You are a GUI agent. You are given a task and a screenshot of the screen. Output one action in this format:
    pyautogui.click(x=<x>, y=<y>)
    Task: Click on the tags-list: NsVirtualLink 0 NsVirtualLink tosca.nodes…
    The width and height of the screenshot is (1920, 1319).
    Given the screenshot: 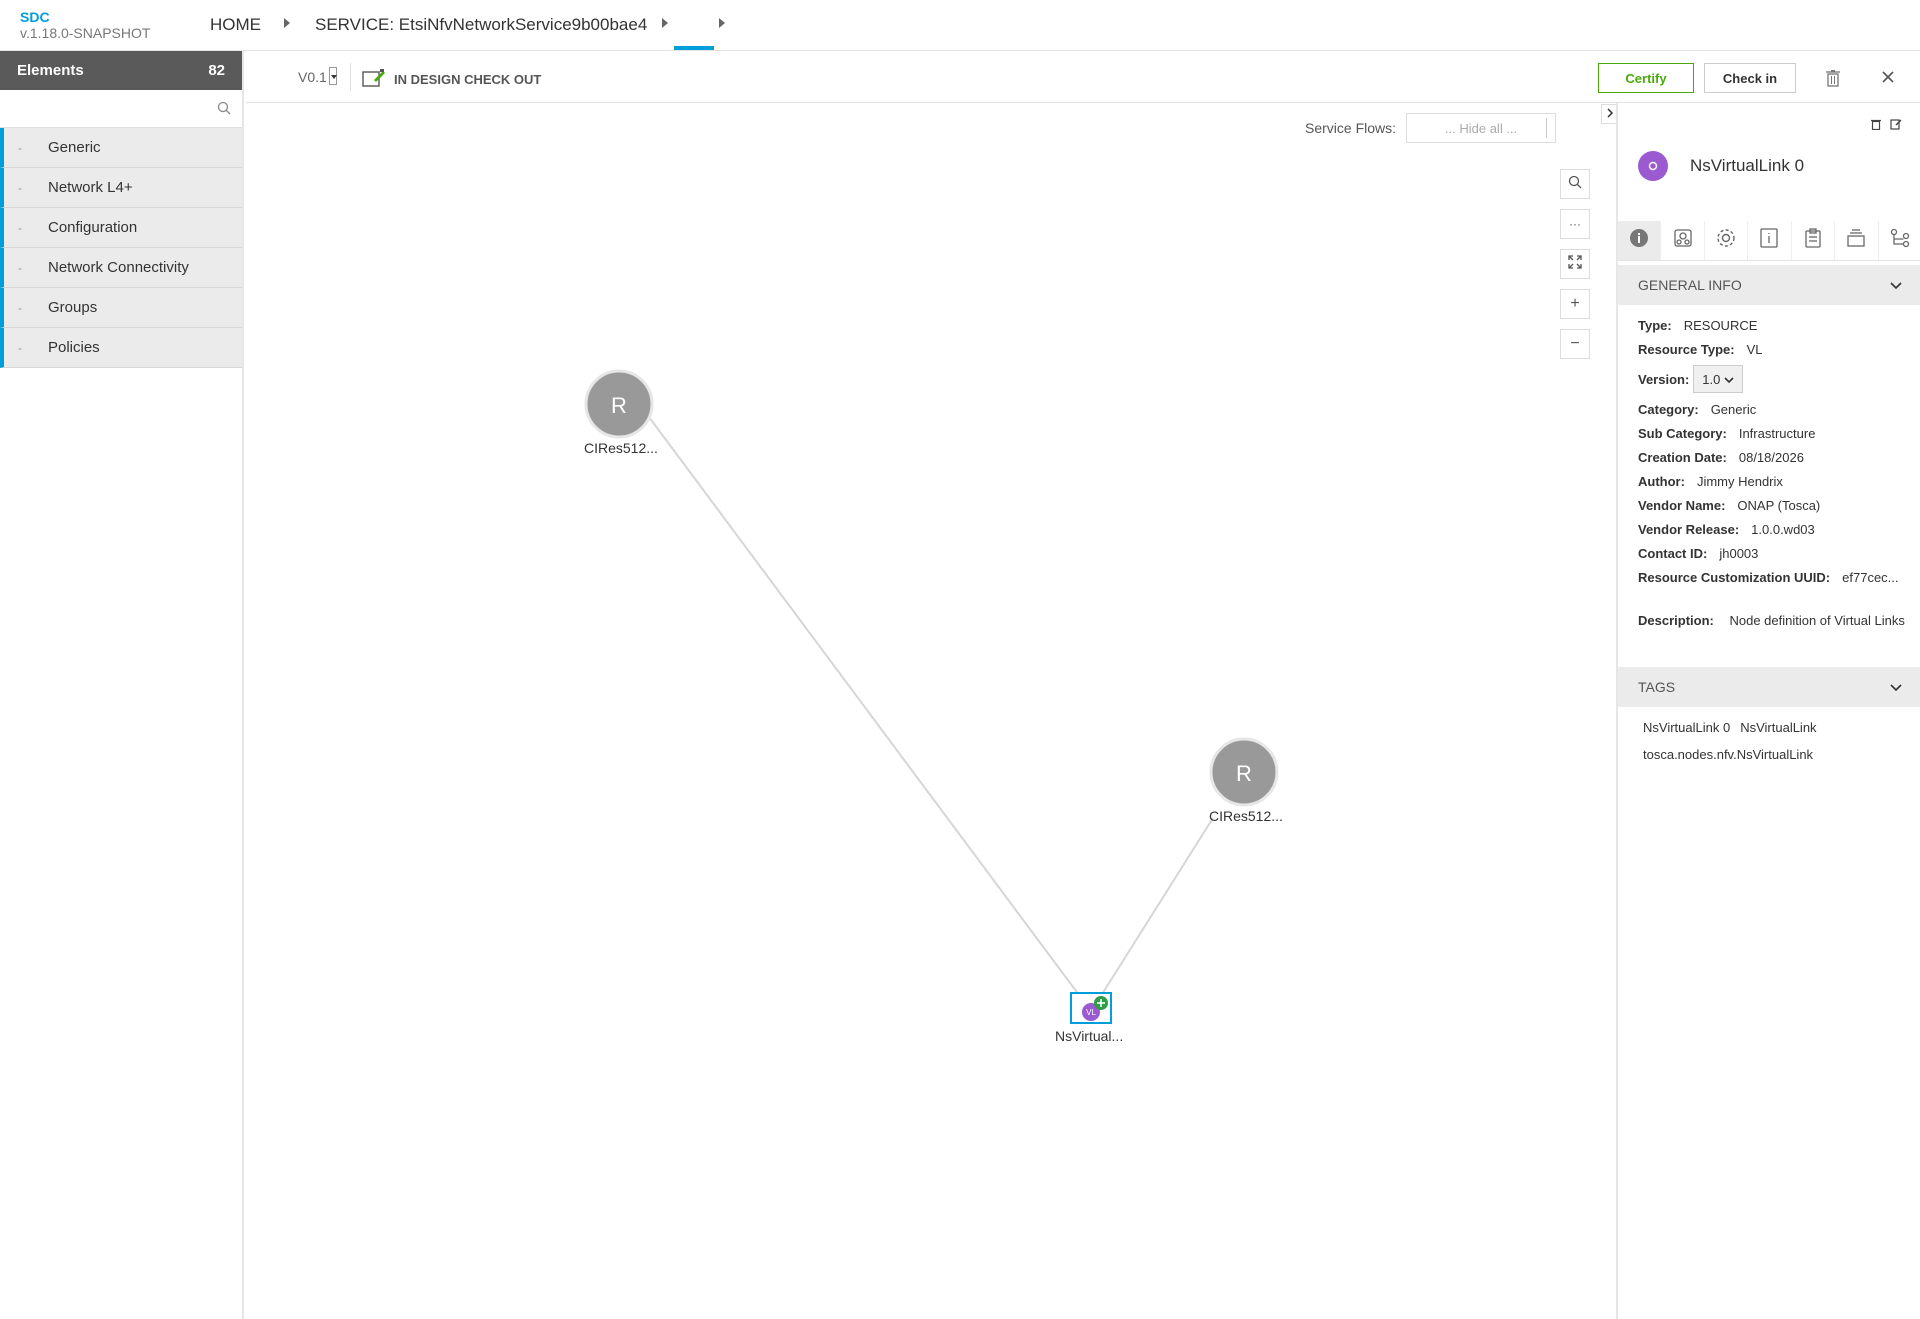 What is the action you would take?
    pyautogui.click(x=1778, y=747)
    